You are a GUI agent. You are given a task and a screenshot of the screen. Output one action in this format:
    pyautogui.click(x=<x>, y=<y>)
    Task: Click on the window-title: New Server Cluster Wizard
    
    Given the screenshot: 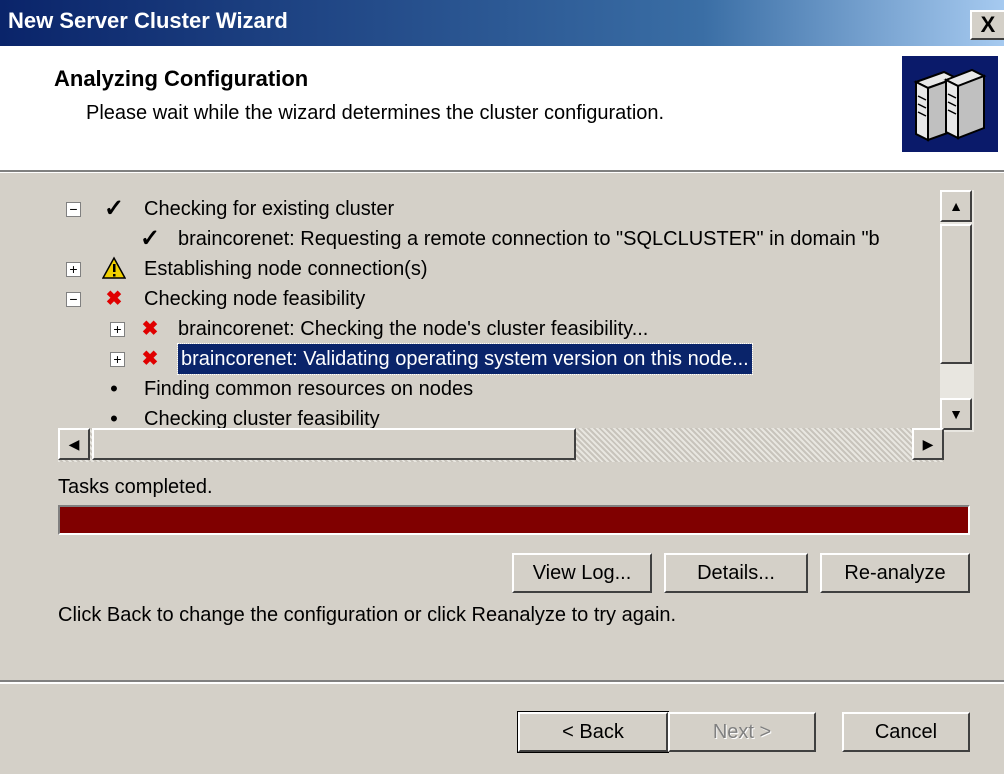 What is the action you would take?
    pyautogui.click(x=148, y=20)
    